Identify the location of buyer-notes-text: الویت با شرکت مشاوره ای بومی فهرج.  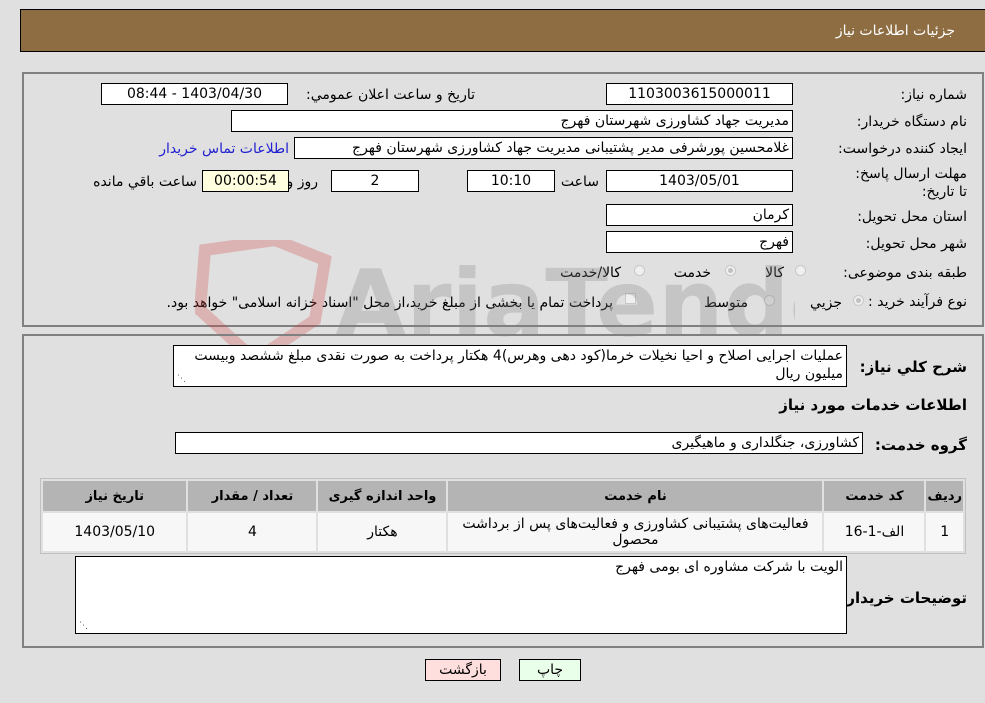
(729, 567).